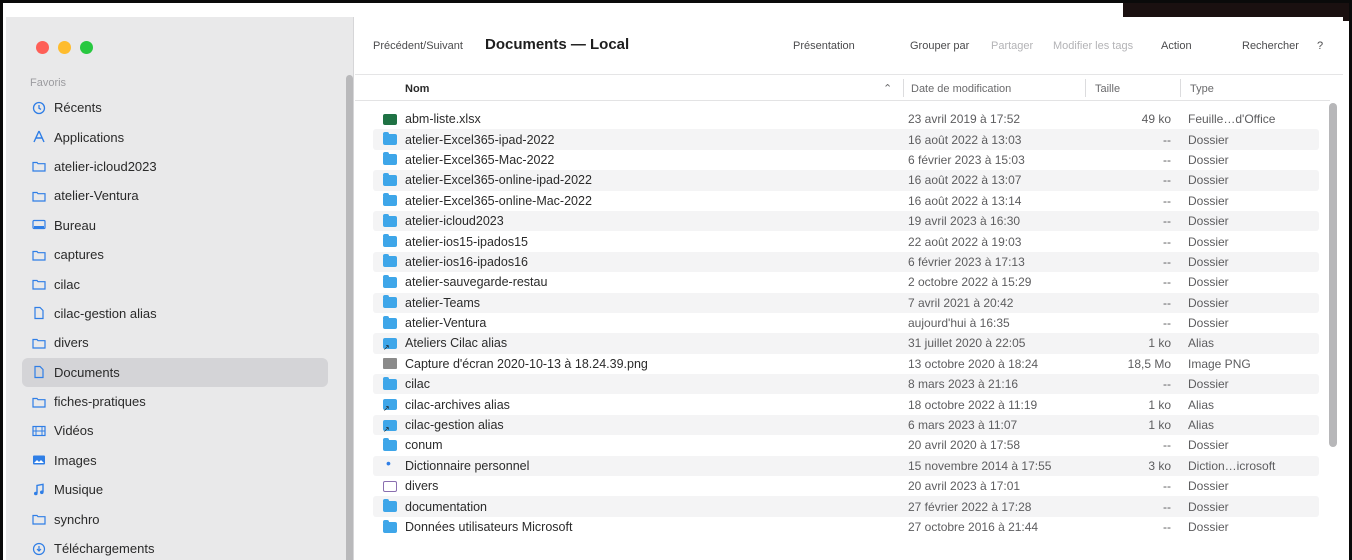  What do you see at coordinates (1232, 119) in the screenshot?
I see `file-type: Feuille…d'Office` at bounding box center [1232, 119].